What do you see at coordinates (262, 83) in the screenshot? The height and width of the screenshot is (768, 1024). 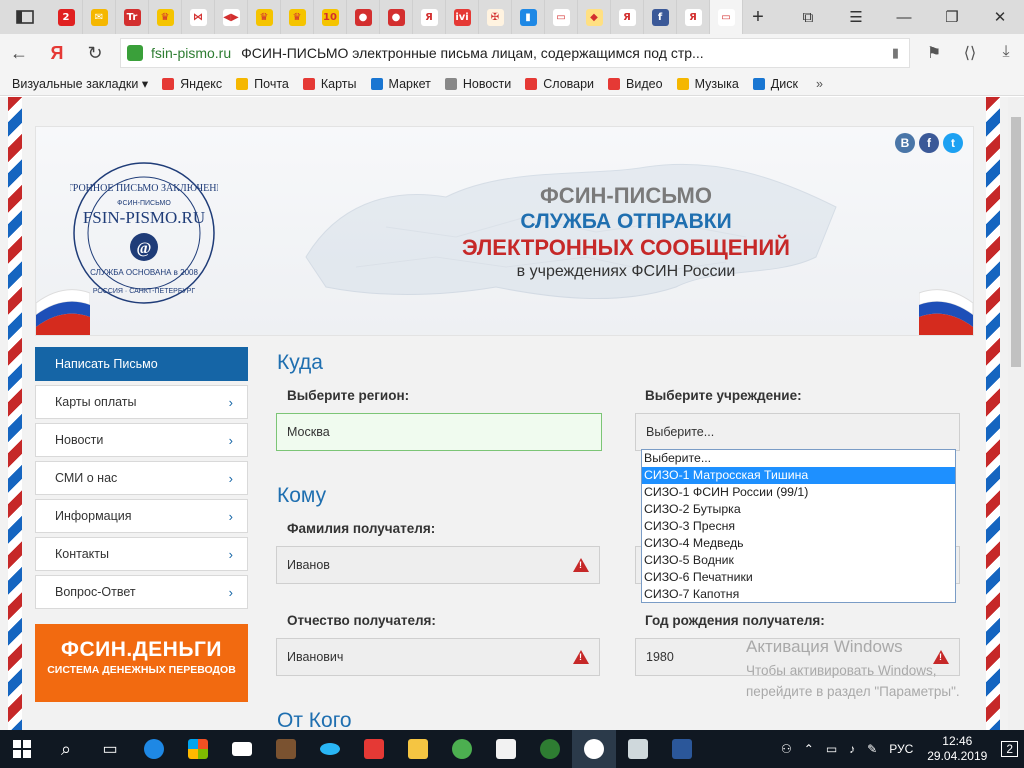 I see `bookmark-item: Почта` at bounding box center [262, 83].